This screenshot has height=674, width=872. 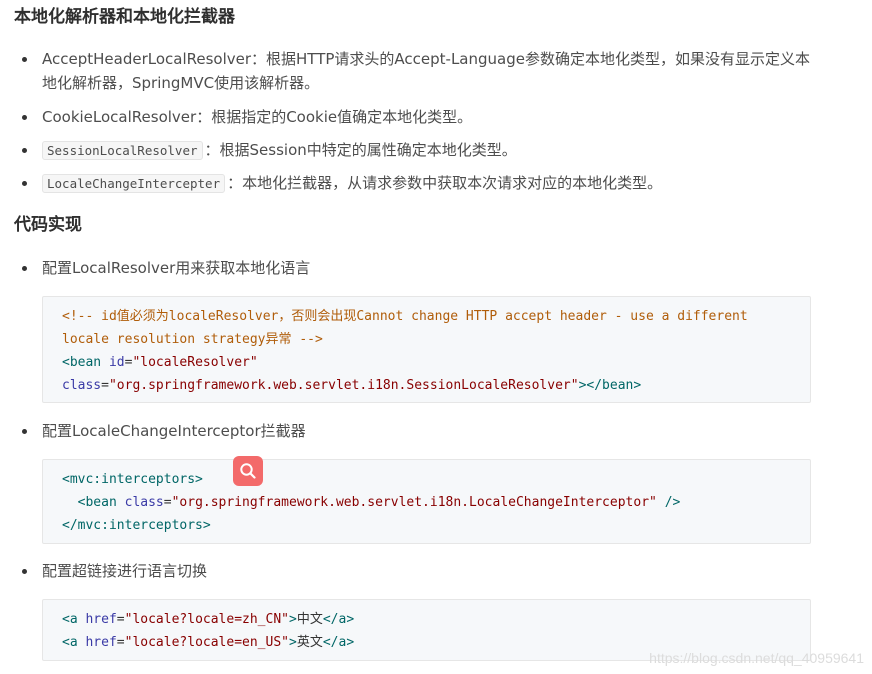 What do you see at coordinates (257, 117) in the screenshot?
I see `list-item-text: CookieLocalResolver：根据指定的Cookie值确定本地化类型。` at bounding box center [257, 117].